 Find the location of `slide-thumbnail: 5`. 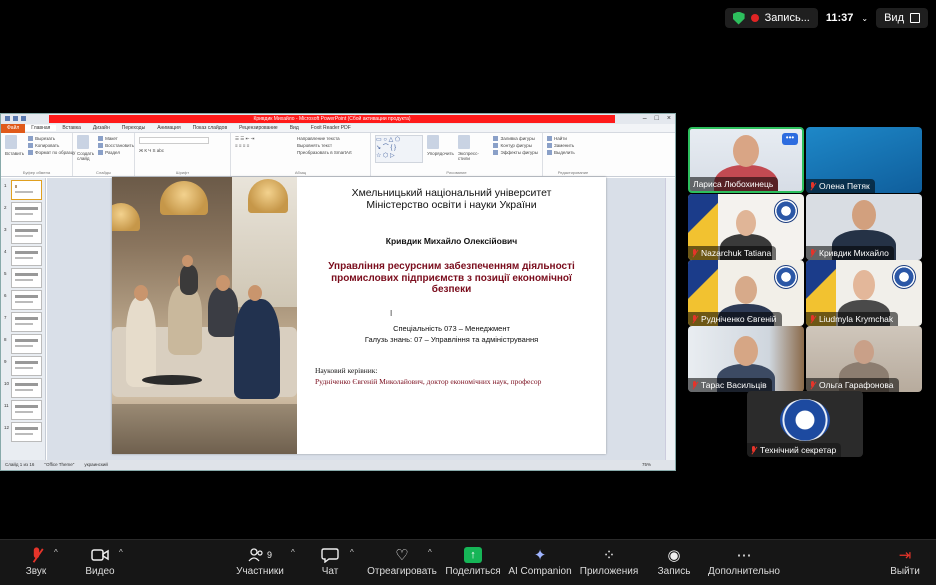

slide-thumbnail: 5 is located at coordinates (23, 278).